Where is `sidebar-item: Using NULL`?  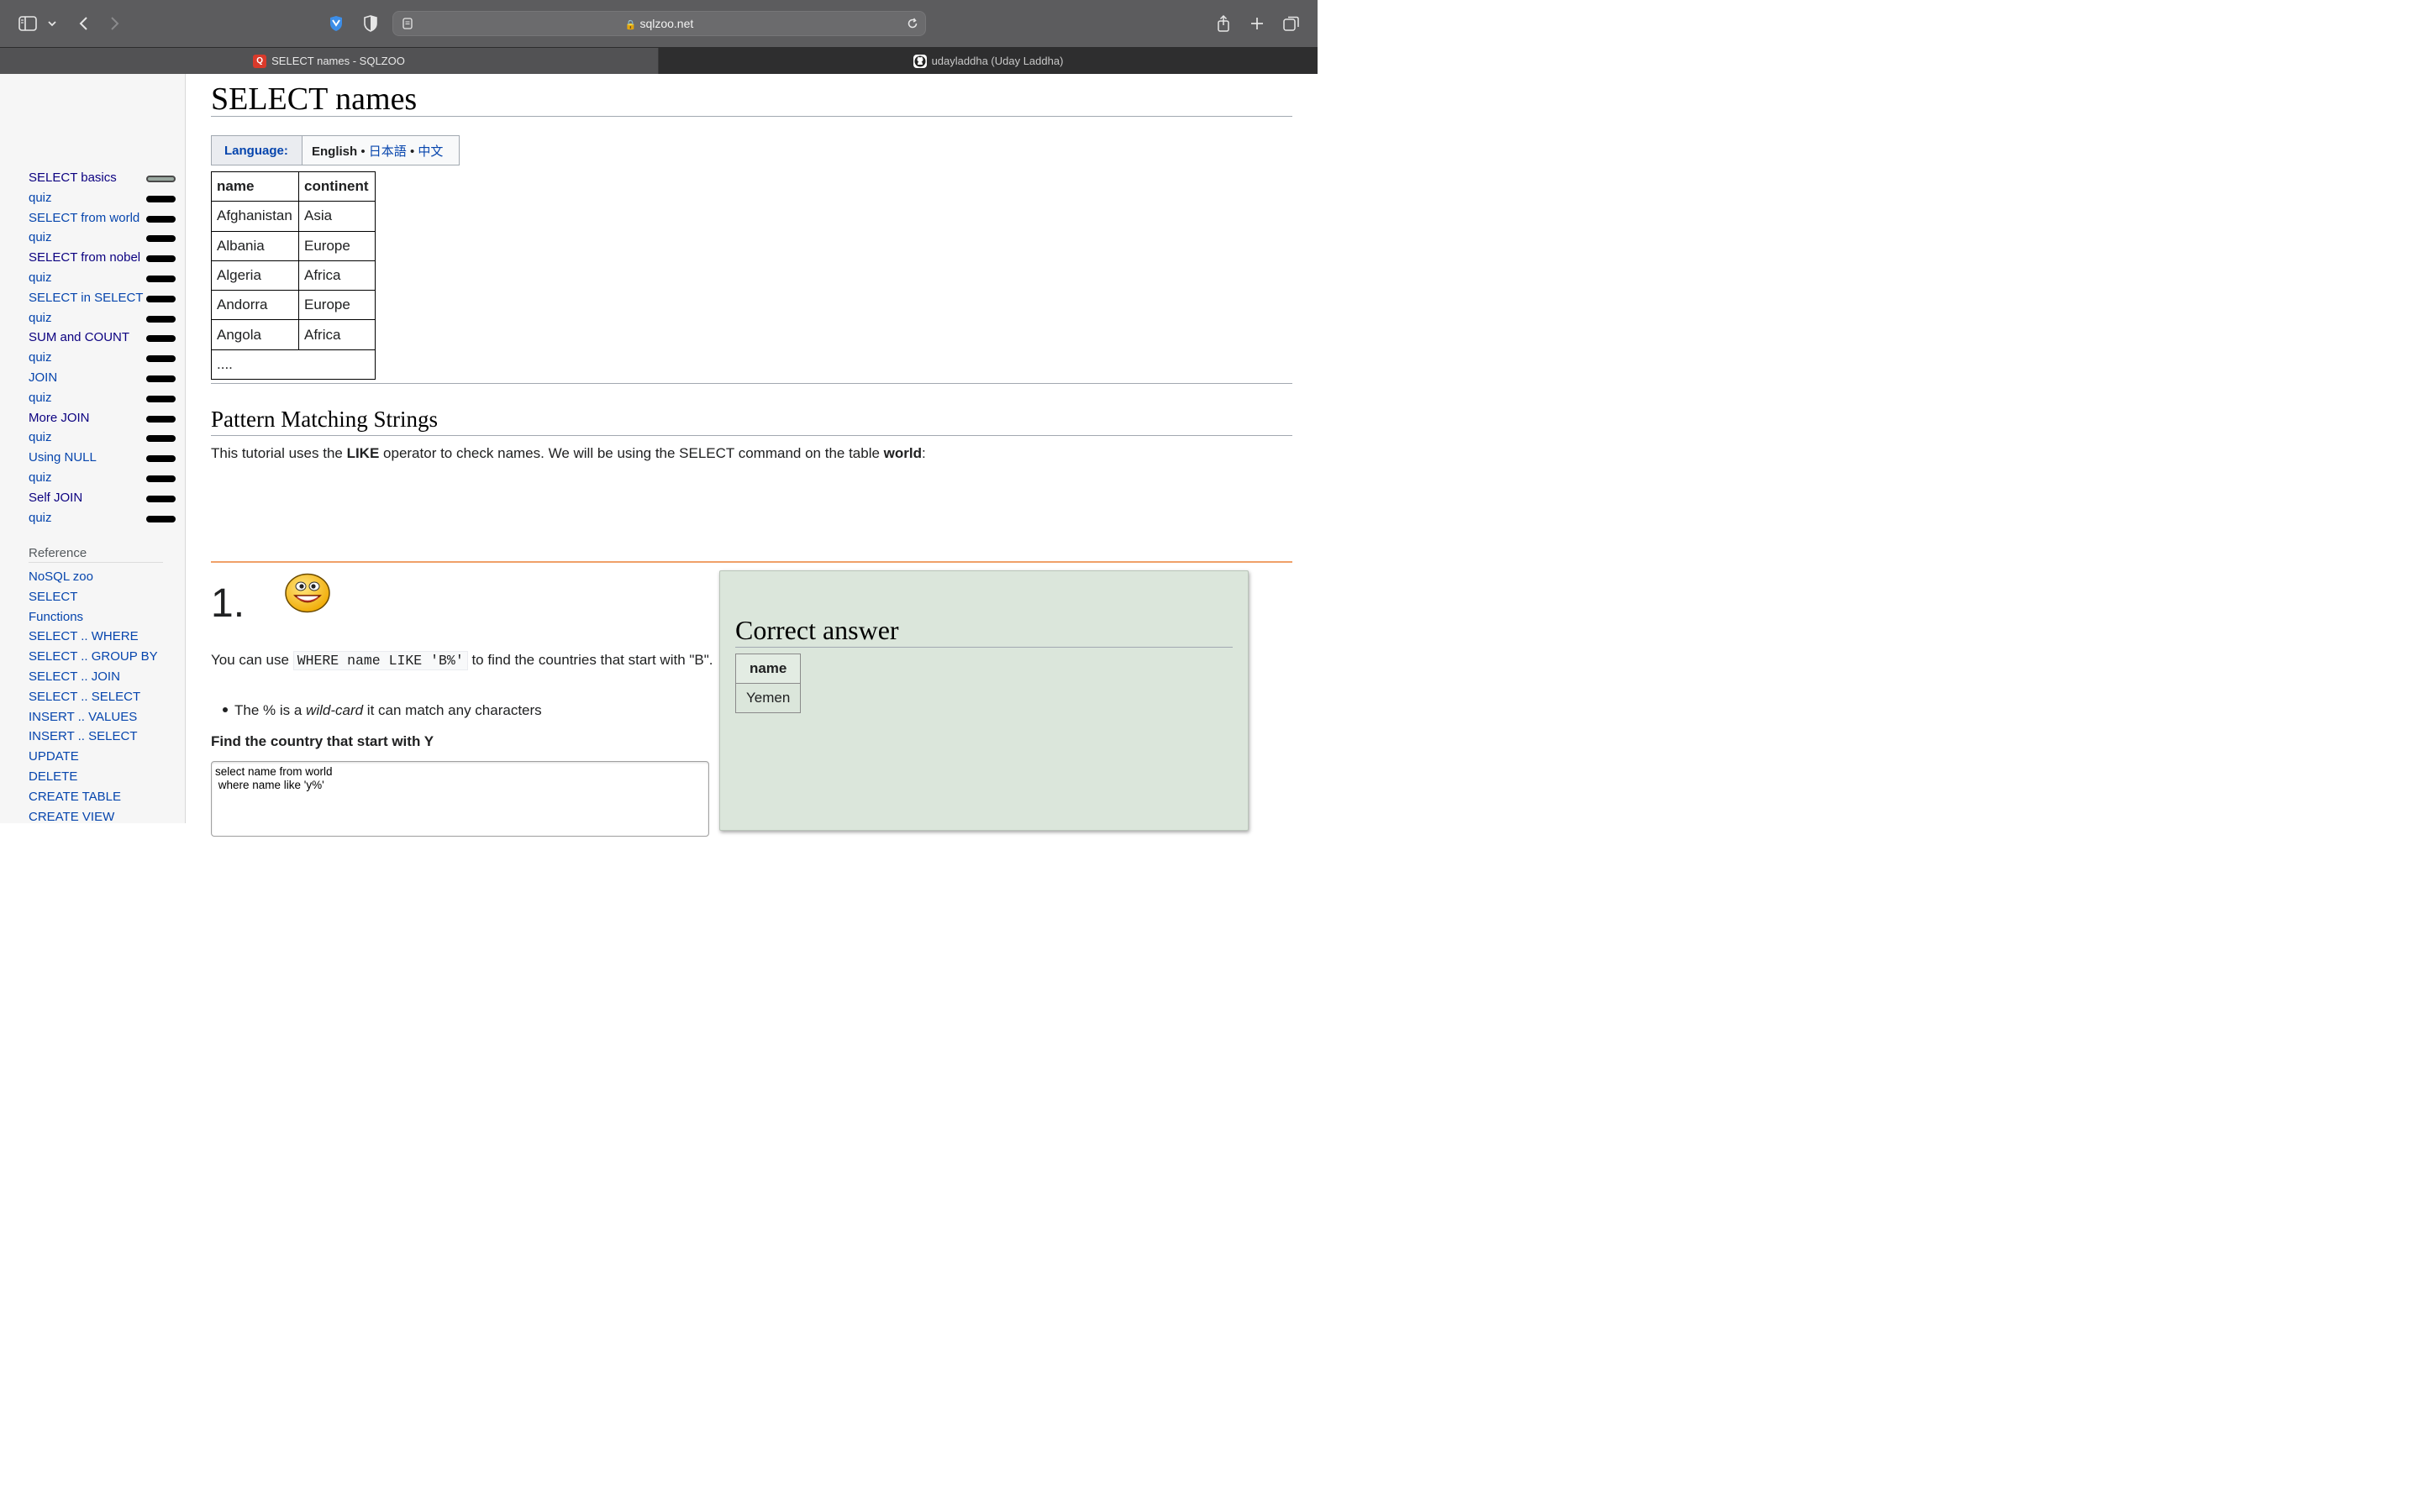
sidebar-item: Using NULL is located at coordinates (105, 458).